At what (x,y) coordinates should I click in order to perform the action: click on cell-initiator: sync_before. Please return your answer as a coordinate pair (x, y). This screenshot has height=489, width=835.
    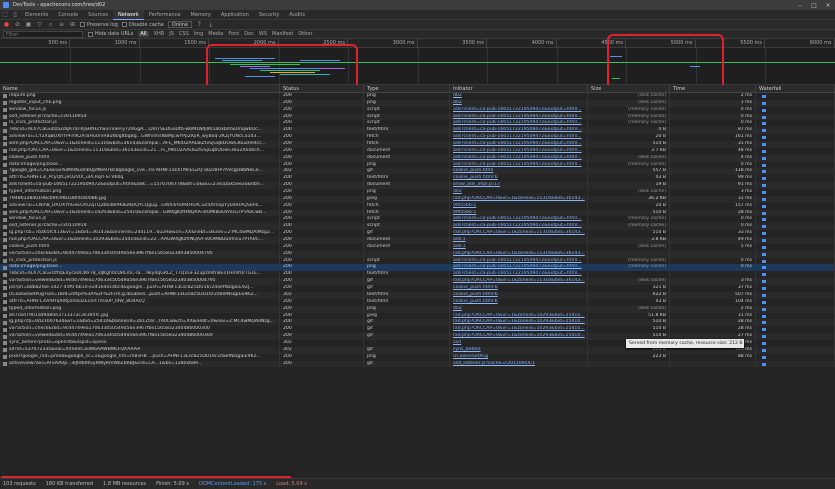
    Looking at the image, I should click on (519, 350).